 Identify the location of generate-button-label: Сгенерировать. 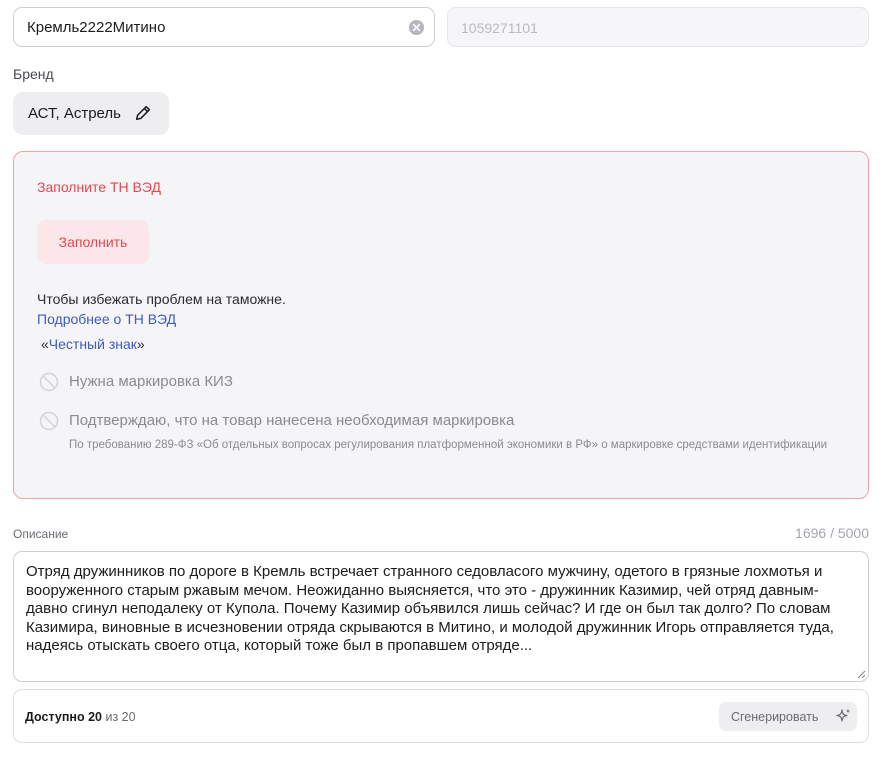
(775, 717).